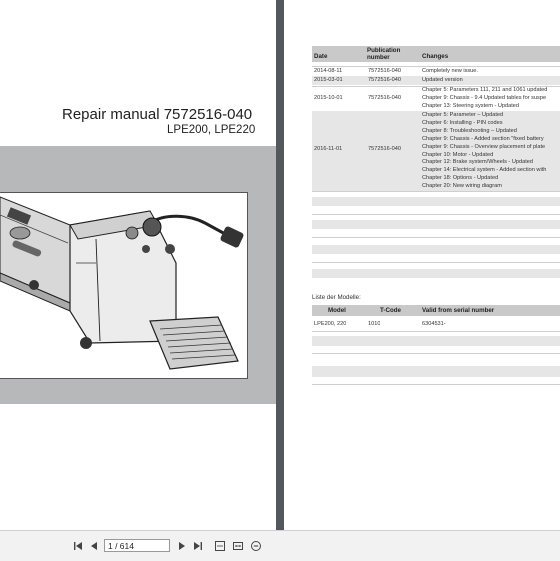 The image size is (560, 561). Describe the element at coordinates (328, 71) in the screenshot. I see `row-date: 2014-08-11` at that location.